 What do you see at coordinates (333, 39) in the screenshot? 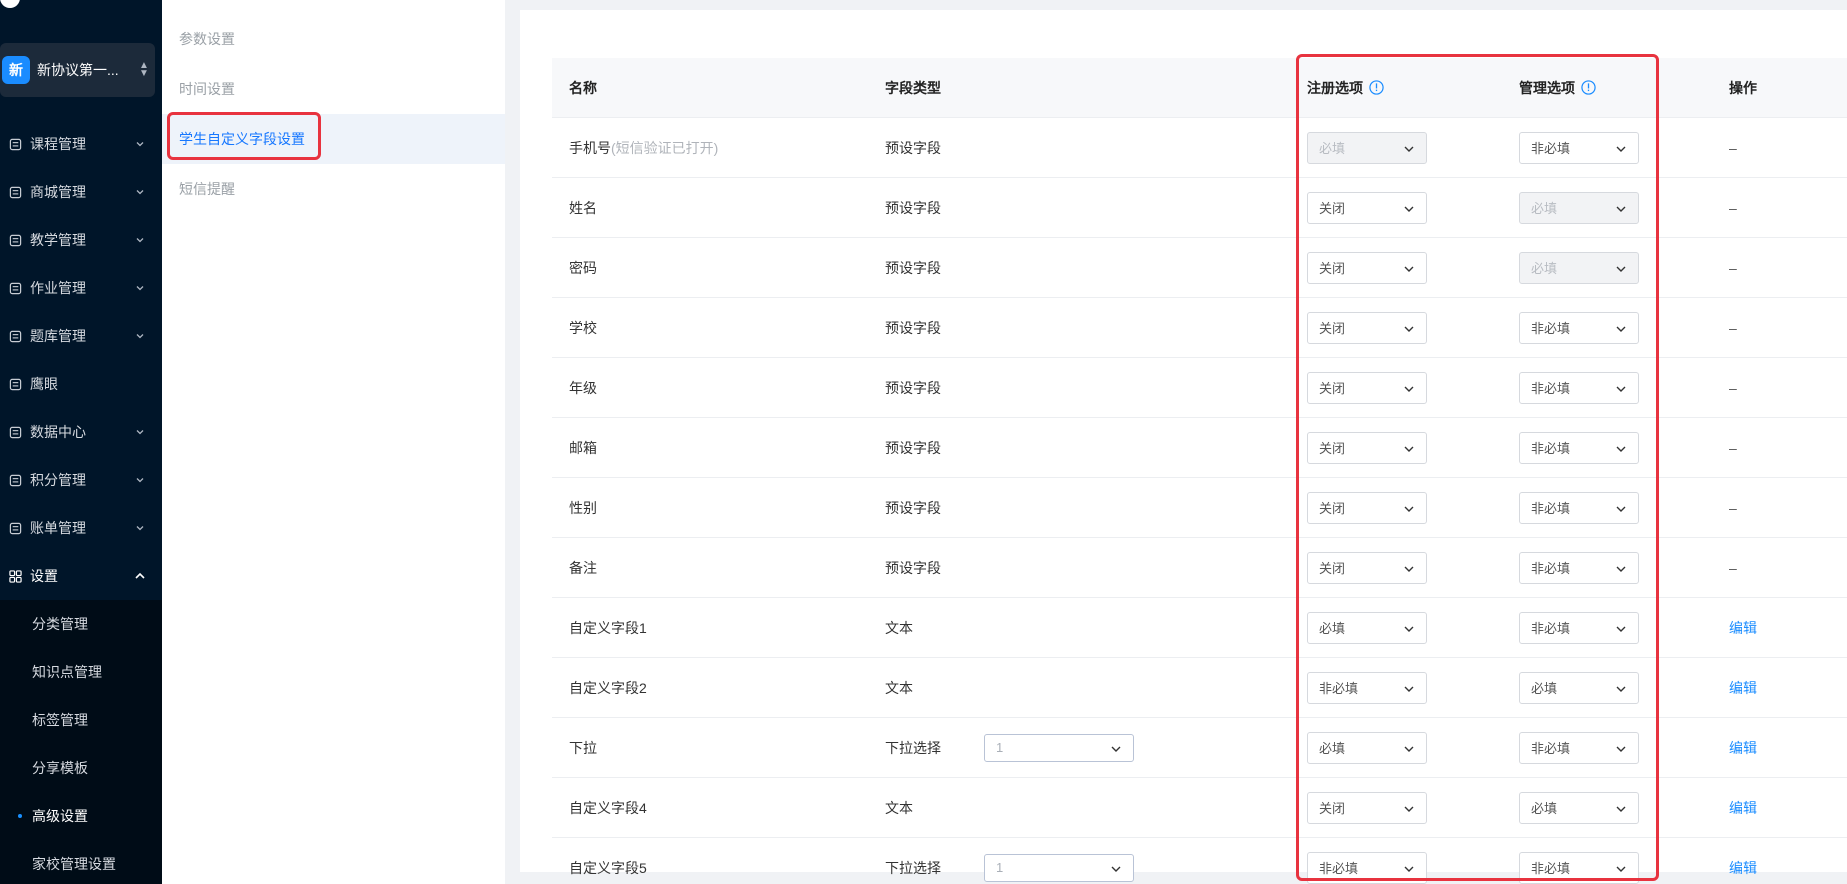
I see `subnav-item: 参数设置` at bounding box center [333, 39].